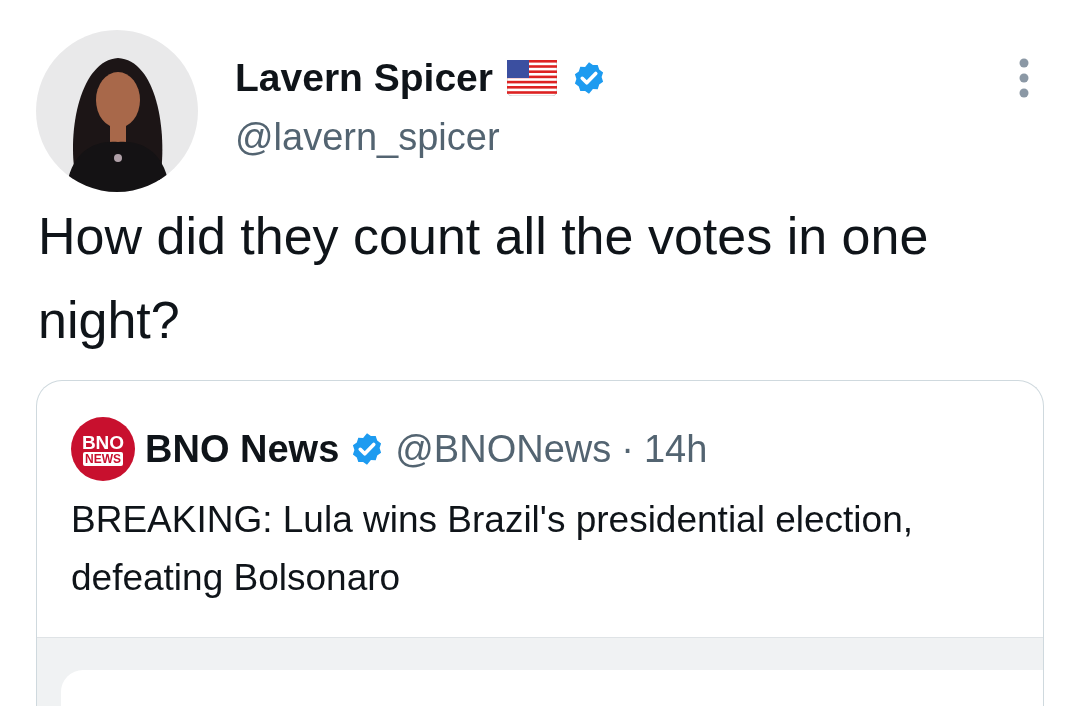  I want to click on quoted-author-name: BNO News, so click(242, 449).